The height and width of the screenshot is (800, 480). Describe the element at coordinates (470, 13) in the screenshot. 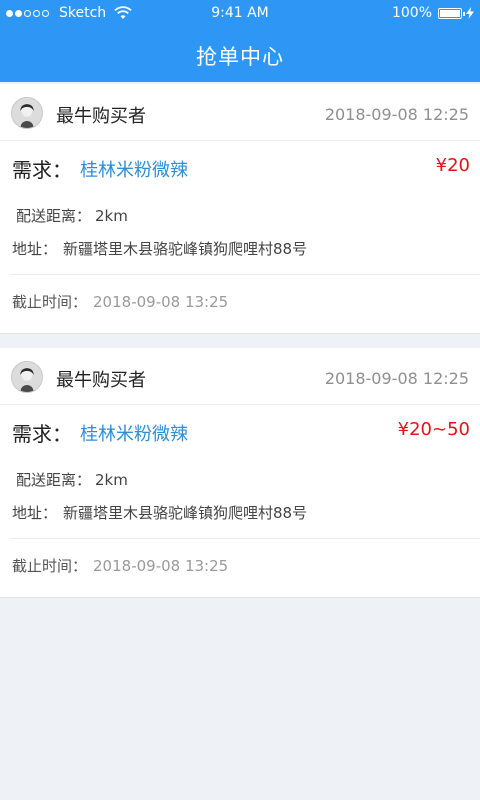

I see `charging-bolt-icon` at that location.